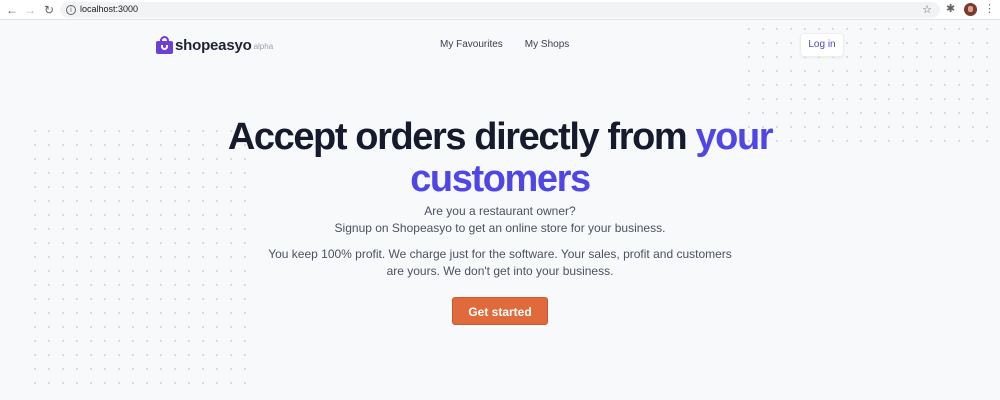 The height and width of the screenshot is (400, 1000). Describe the element at coordinates (49, 10) in the screenshot. I see `reload-icon: ↻` at that location.